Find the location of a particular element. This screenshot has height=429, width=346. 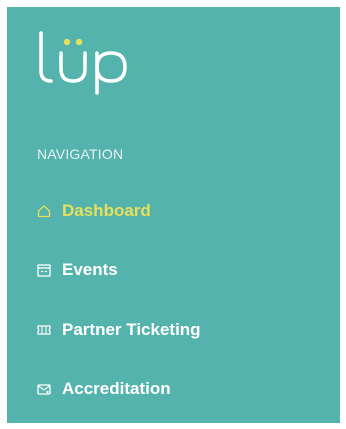

badge-icon is located at coordinates (44, 389).